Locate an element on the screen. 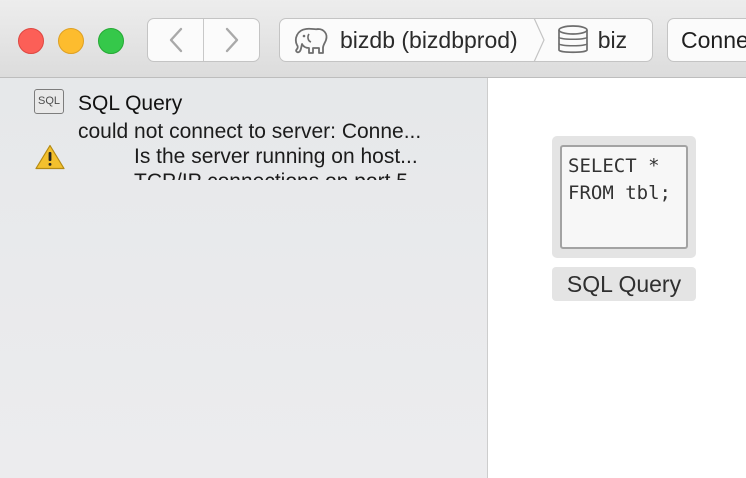 Image resolution: width=746 pixels, height=478 pixels. snippet-caption: SQL Query is located at coordinates (624, 284).